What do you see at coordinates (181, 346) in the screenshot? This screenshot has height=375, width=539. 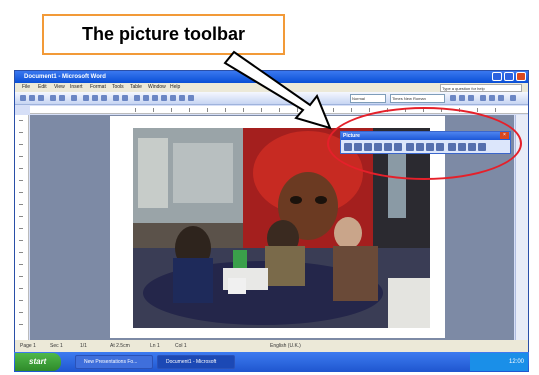 I see `status-col: Col 1` at bounding box center [181, 346].